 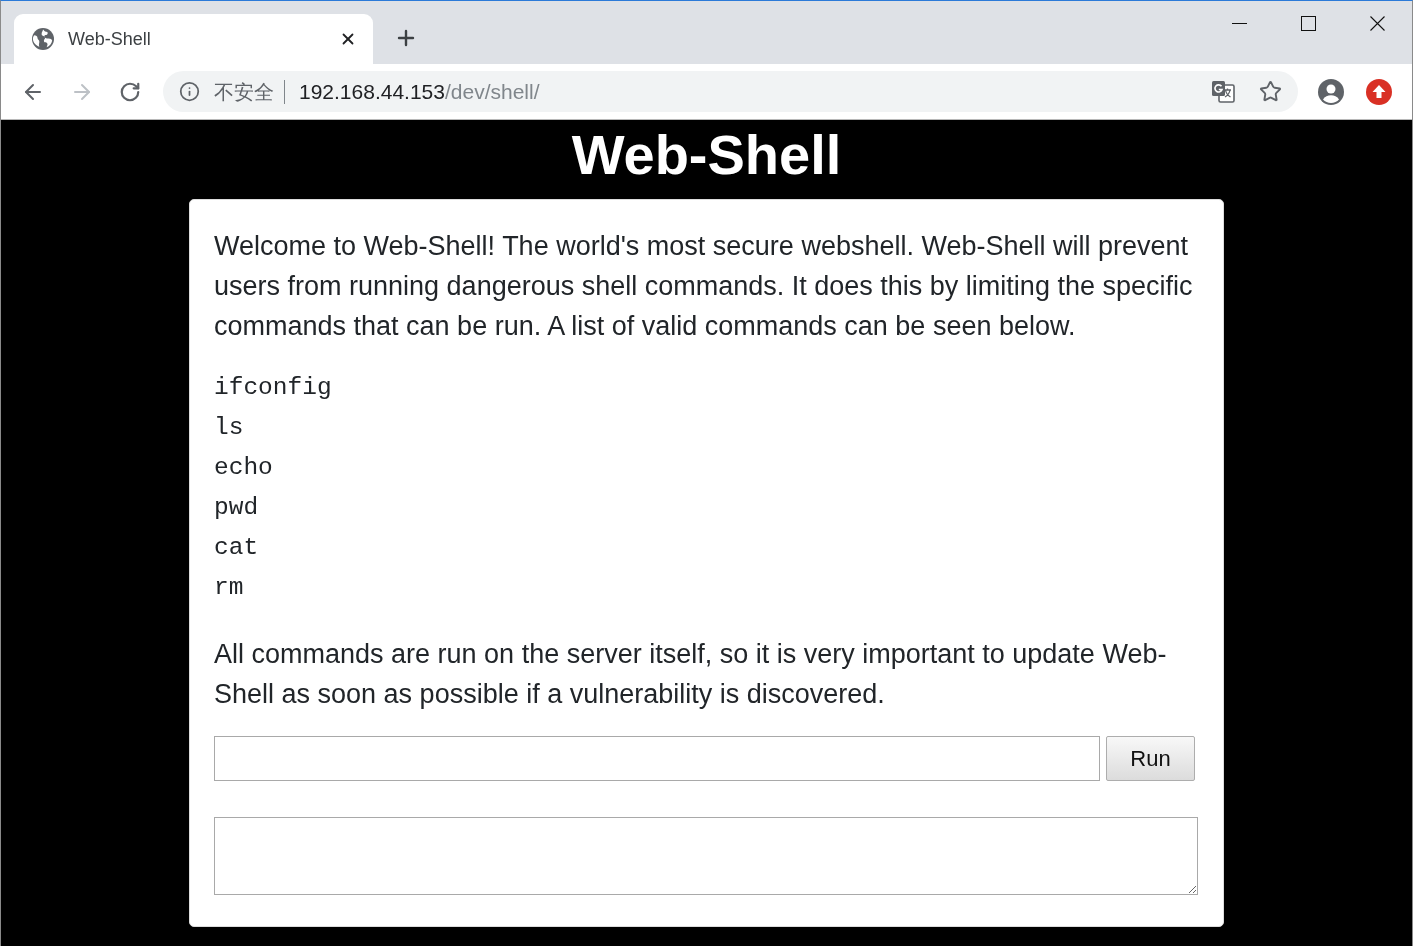 I want to click on run-button: Run, so click(x=1150, y=758).